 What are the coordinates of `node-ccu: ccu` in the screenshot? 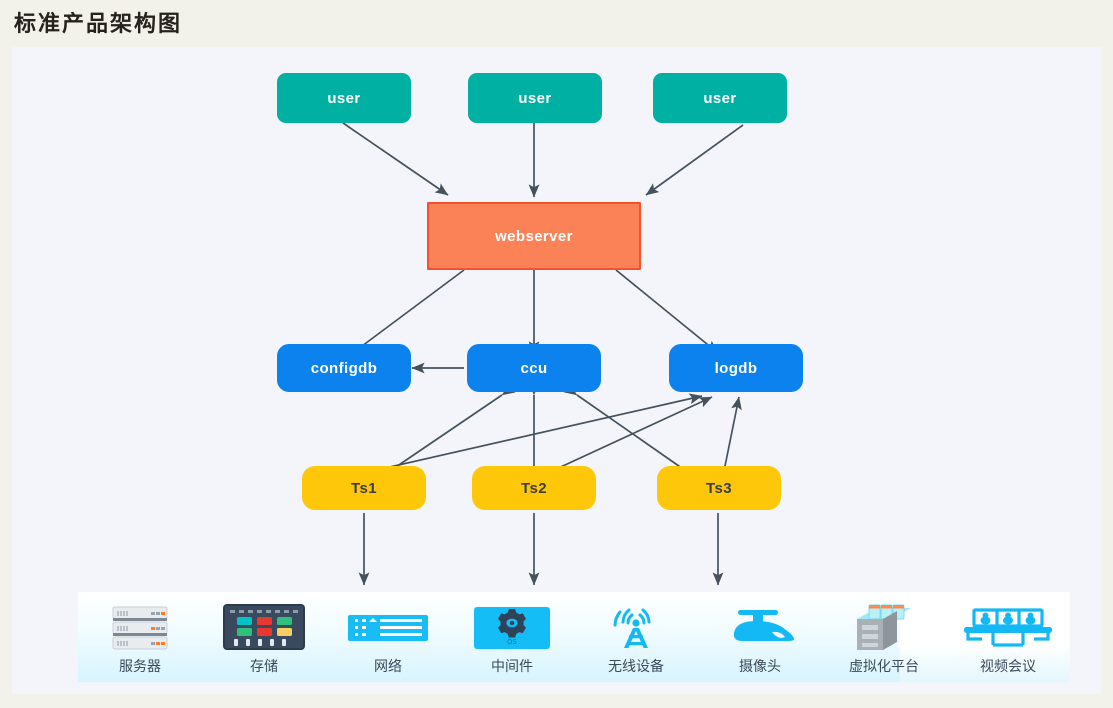 It's located at (534, 368).